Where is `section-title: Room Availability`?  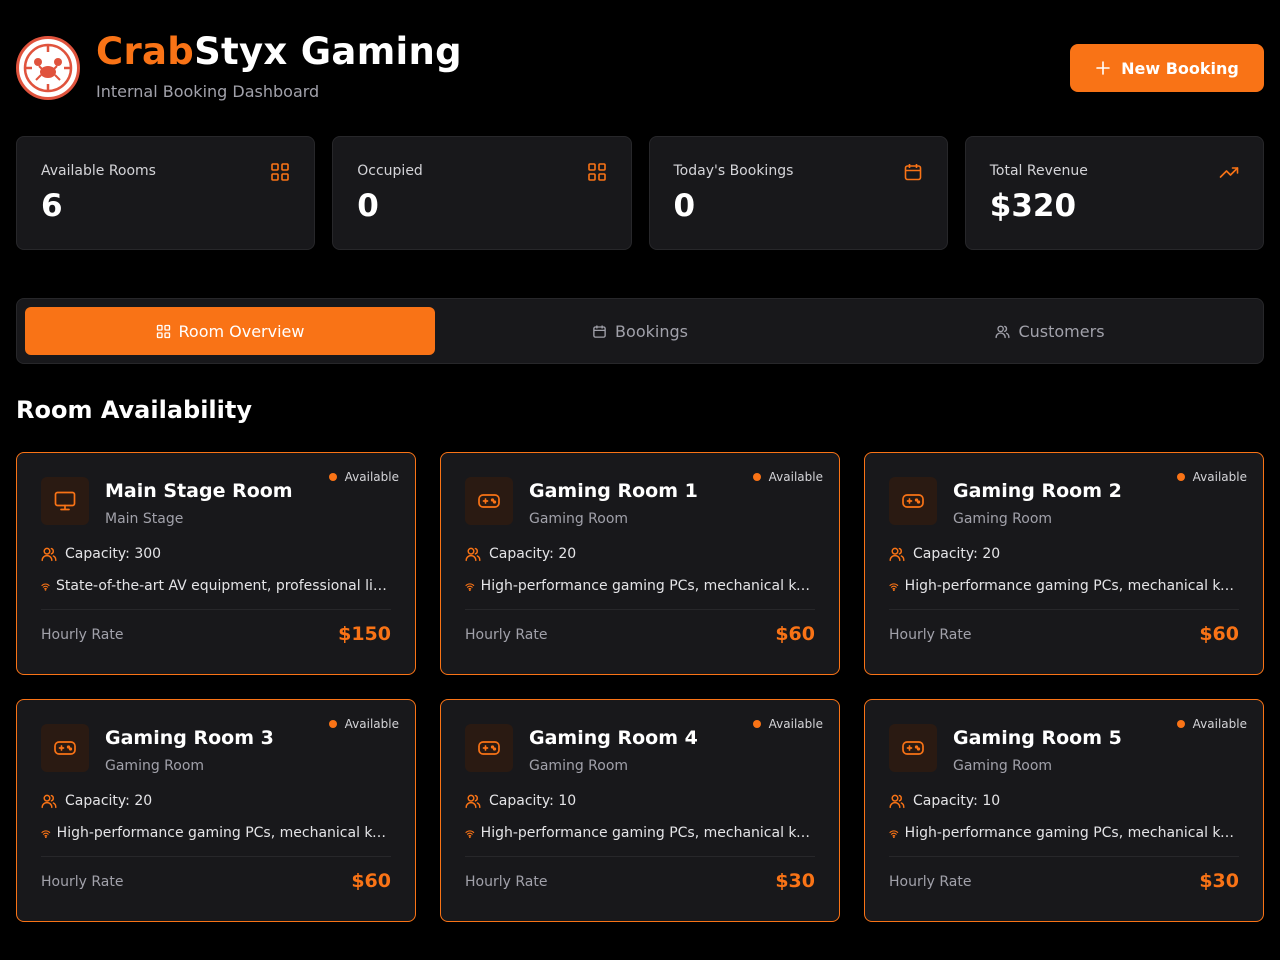 section-title: Room Availability is located at coordinates (134, 410).